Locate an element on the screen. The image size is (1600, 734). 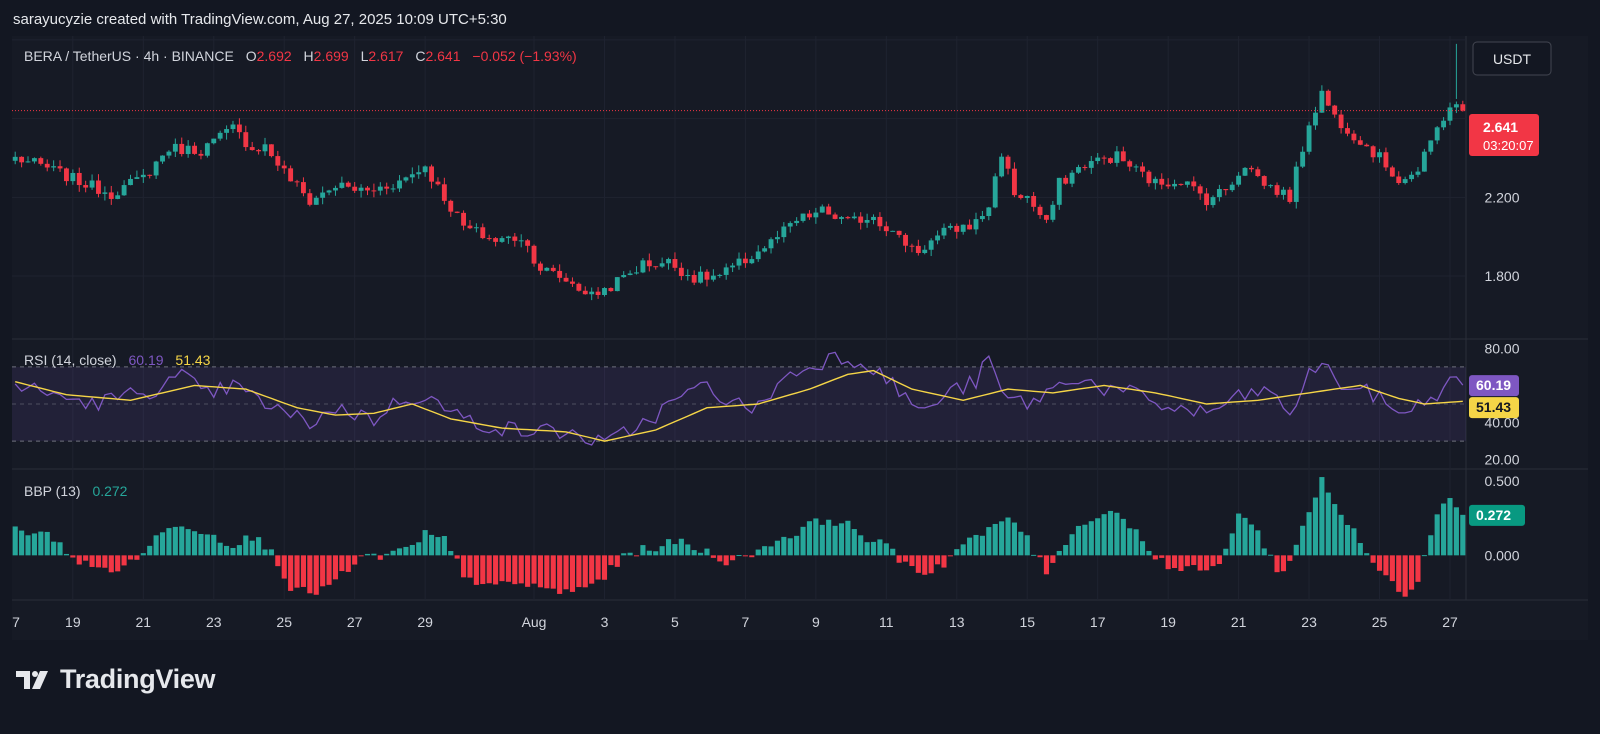
rsi-label: RSI (14, close) is located at coordinates (70, 360).